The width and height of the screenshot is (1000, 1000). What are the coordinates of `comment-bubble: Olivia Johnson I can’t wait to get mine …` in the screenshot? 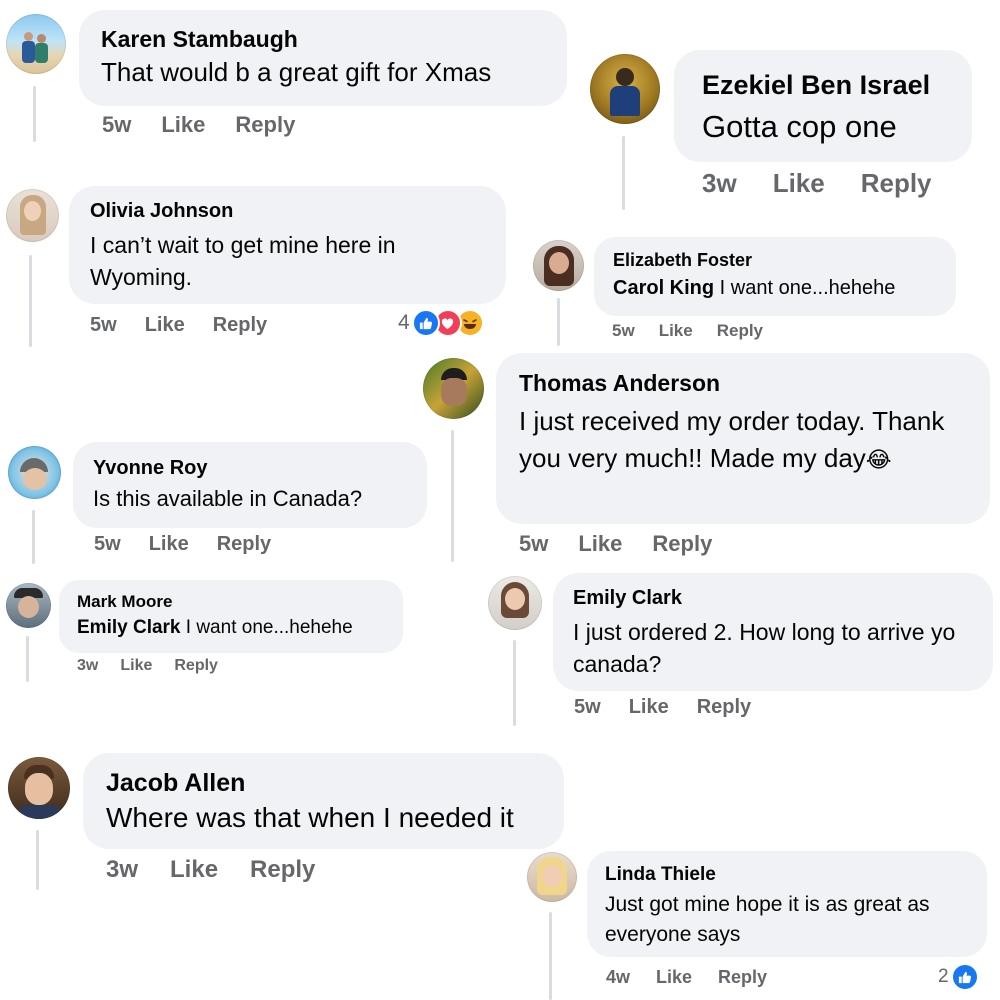 It's located at (287, 245).